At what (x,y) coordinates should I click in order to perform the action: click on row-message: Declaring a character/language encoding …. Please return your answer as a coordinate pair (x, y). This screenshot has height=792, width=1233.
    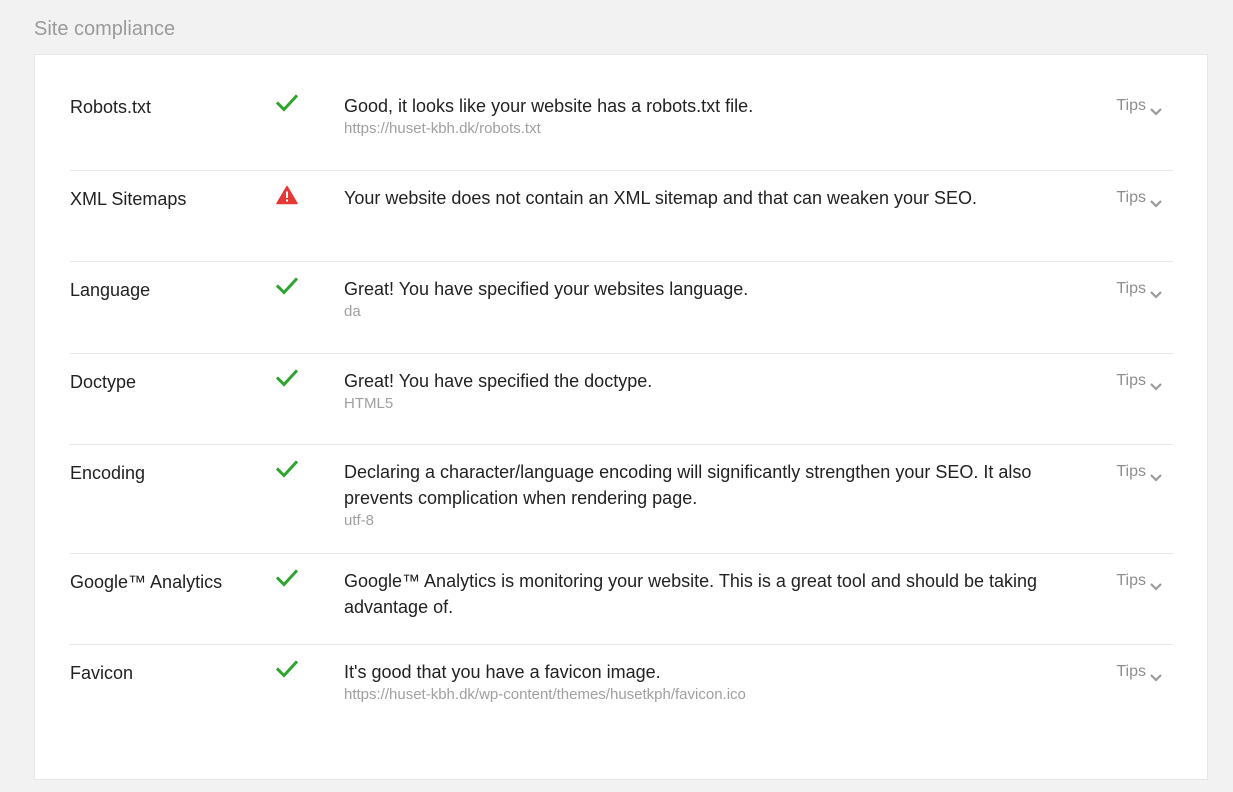
    Looking at the image, I should click on (694, 495).